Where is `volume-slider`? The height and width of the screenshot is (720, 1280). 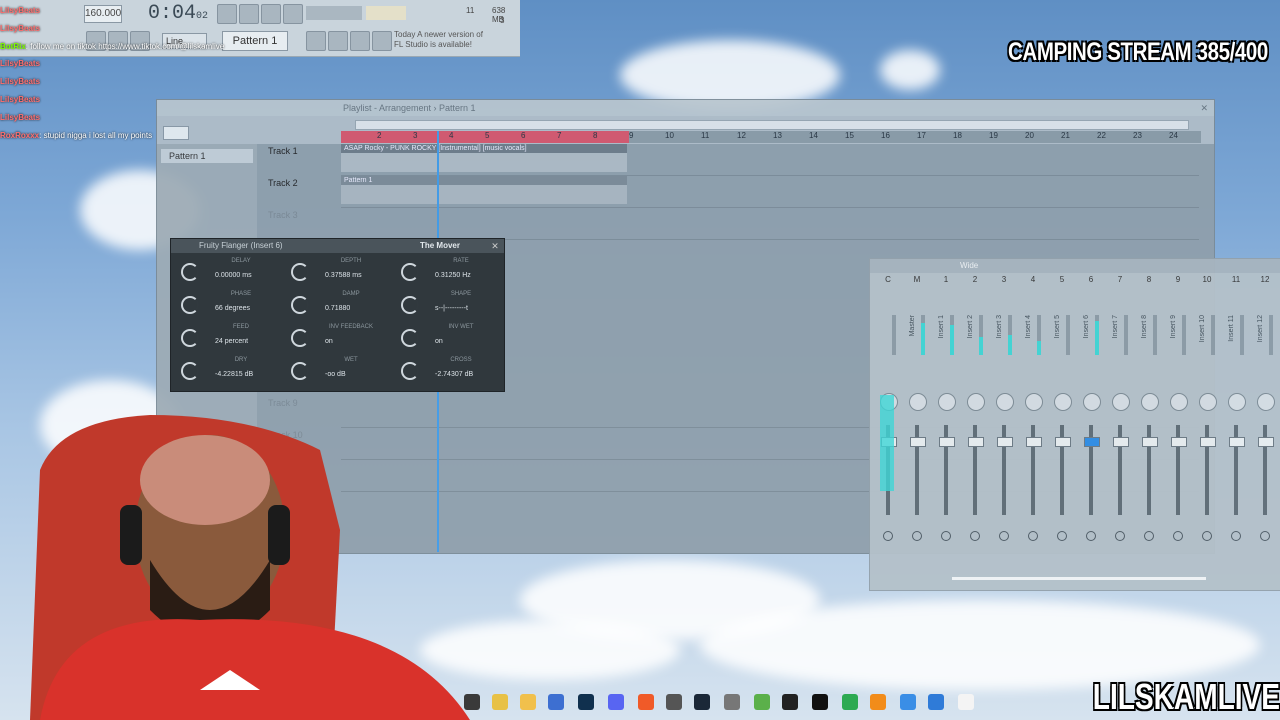
volume-slider is located at coordinates (386, 13).